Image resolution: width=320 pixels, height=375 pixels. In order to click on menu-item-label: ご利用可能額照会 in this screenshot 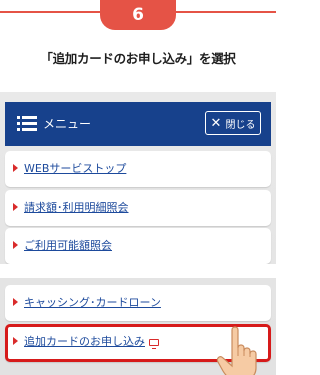, I will do `click(68, 245)`.